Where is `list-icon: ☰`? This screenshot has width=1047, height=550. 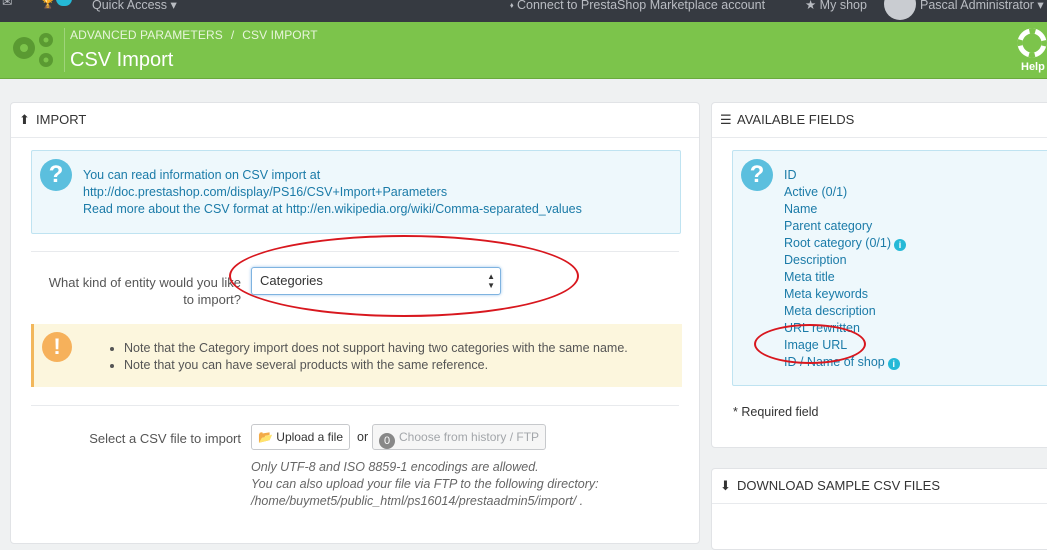
list-icon: ☰ is located at coordinates (726, 119).